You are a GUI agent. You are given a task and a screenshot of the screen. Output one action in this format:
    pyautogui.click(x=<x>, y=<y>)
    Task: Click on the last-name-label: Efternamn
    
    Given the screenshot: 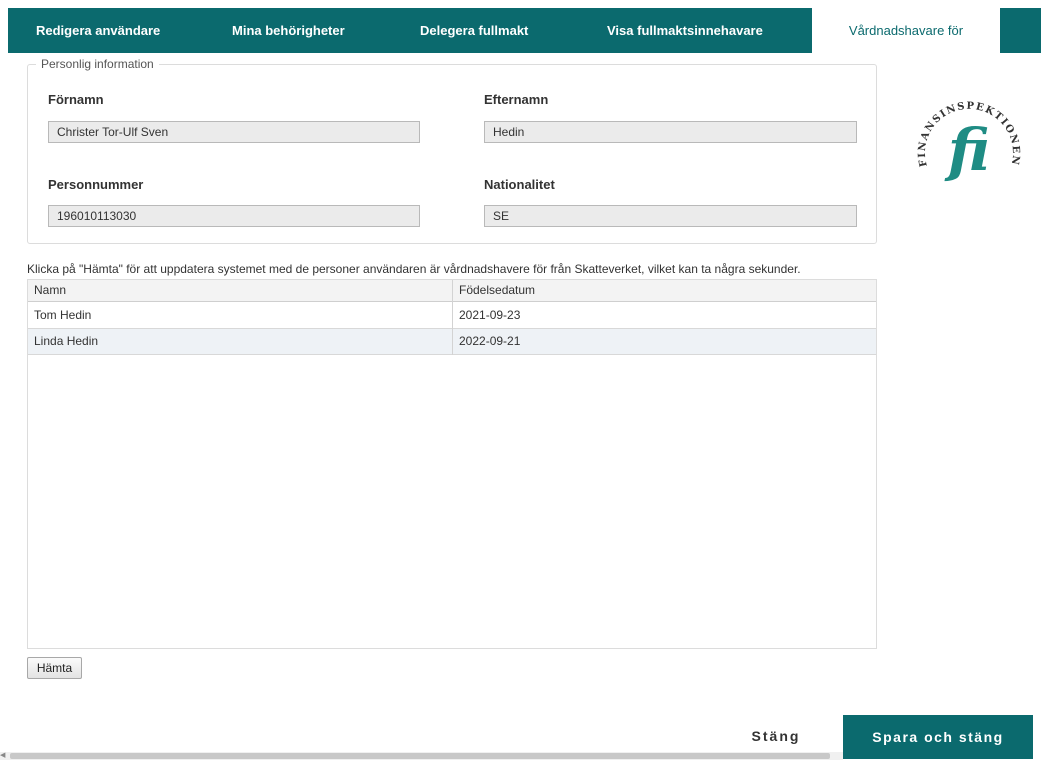 What is the action you would take?
    pyautogui.click(x=516, y=99)
    